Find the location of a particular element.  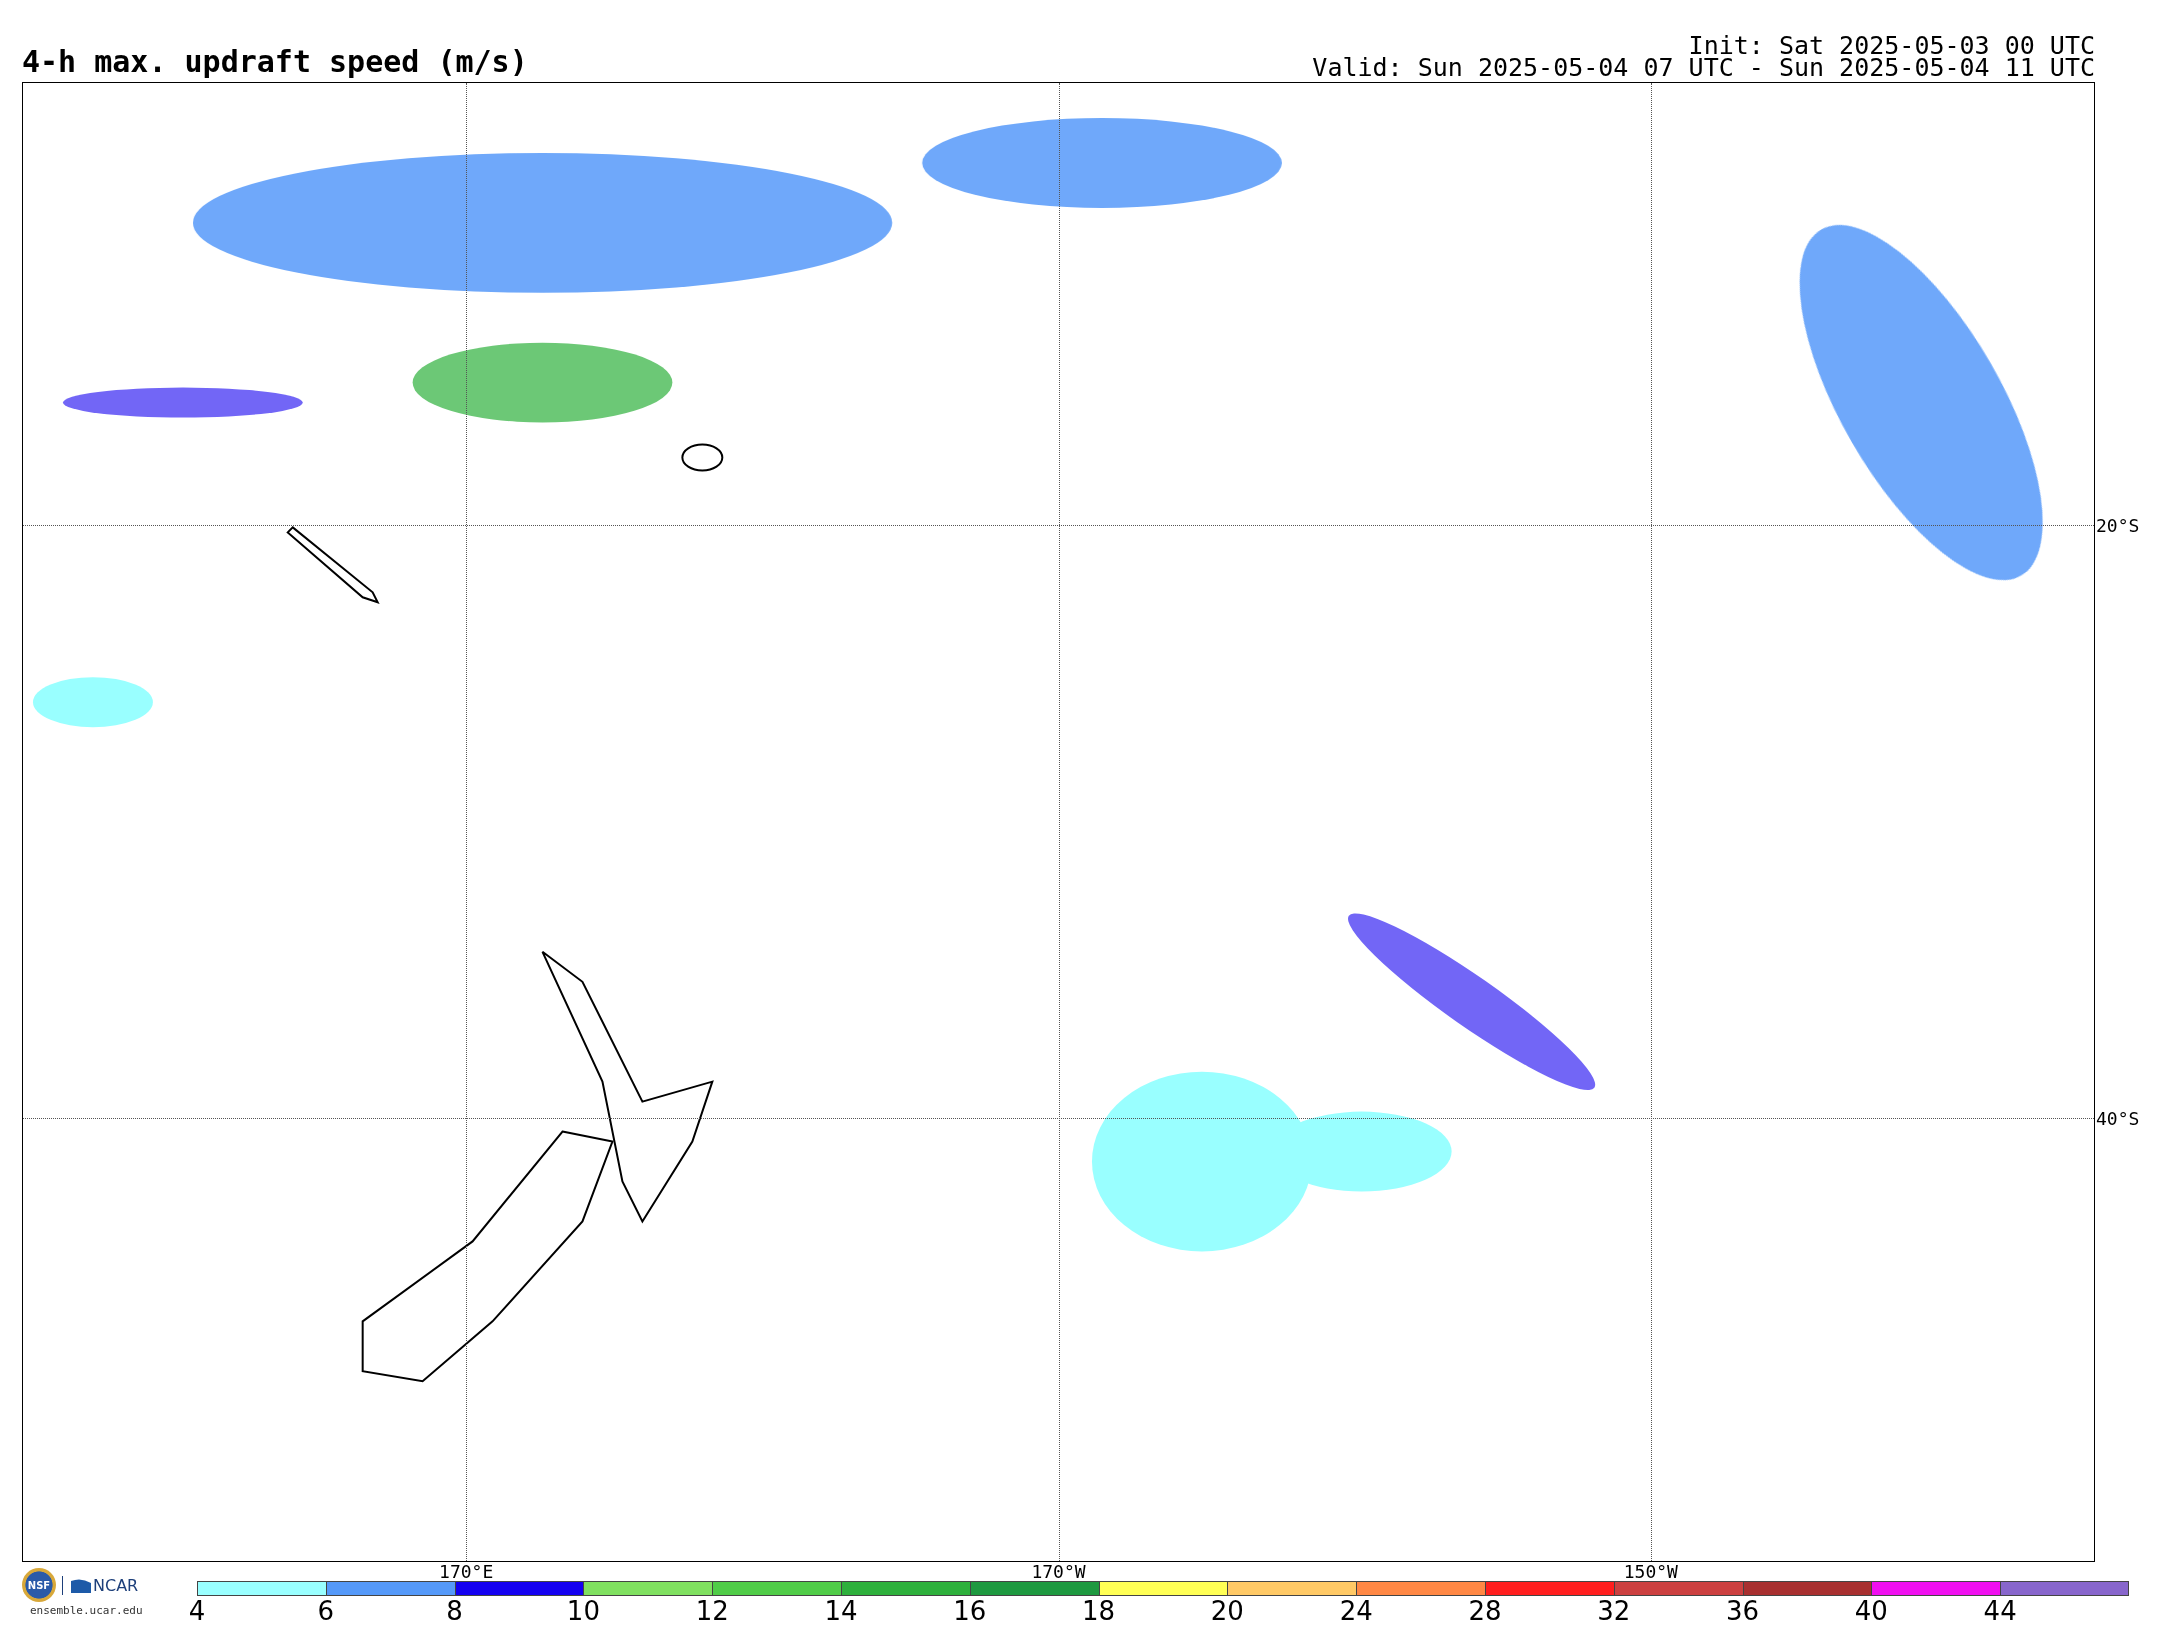

longitude-label: 170°E is located at coordinates (466, 1572).